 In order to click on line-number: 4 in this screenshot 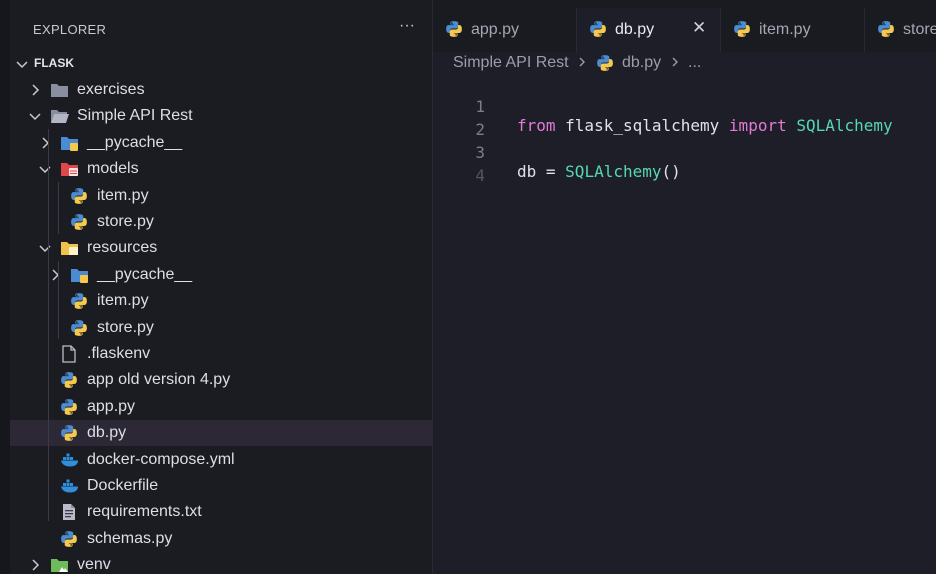, I will do `click(480, 175)`.